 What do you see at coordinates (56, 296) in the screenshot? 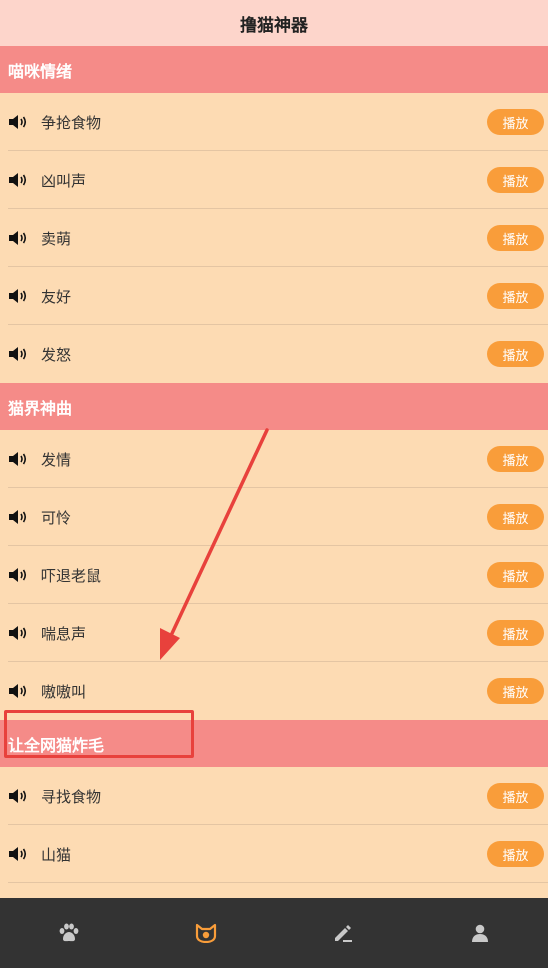
I see `sound-label: 友好` at bounding box center [56, 296].